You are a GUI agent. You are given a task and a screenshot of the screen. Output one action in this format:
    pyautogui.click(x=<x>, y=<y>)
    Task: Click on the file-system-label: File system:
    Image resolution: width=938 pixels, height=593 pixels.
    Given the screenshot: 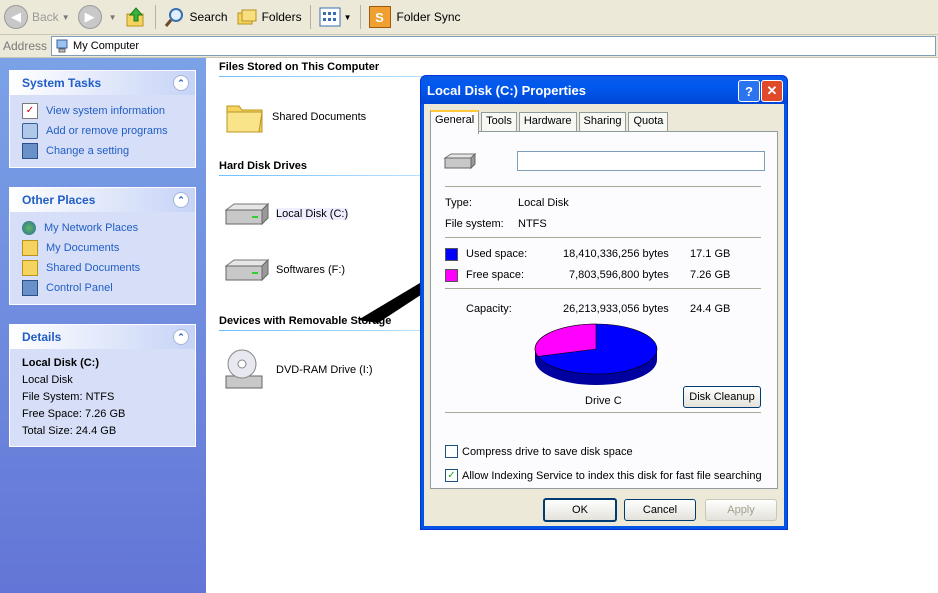 What is the action you would take?
    pyautogui.click(x=474, y=224)
    